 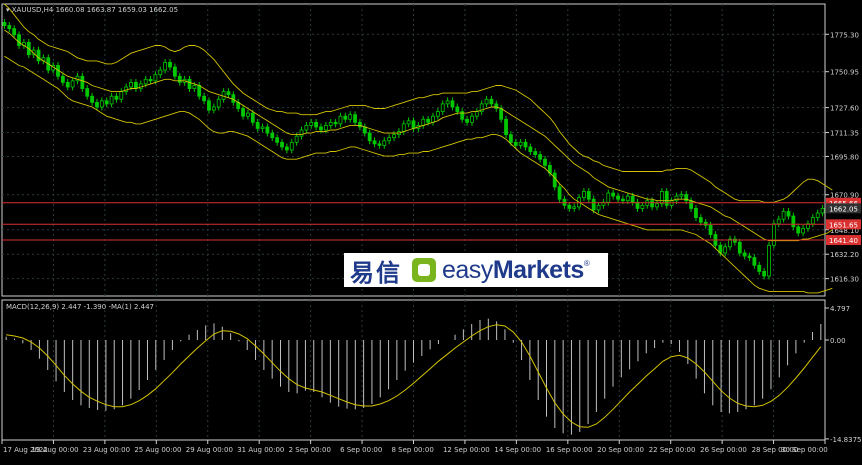 What do you see at coordinates (424, 270) in the screenshot?
I see `easymarkets-logo-icon` at bounding box center [424, 270].